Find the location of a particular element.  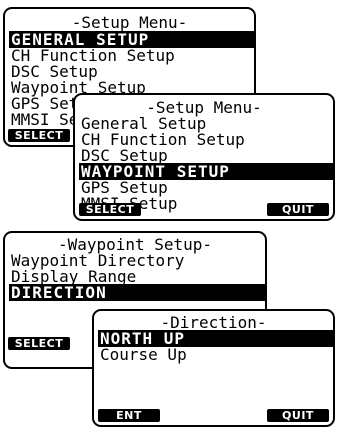

ent-softkey: ENT is located at coordinates (129, 415).